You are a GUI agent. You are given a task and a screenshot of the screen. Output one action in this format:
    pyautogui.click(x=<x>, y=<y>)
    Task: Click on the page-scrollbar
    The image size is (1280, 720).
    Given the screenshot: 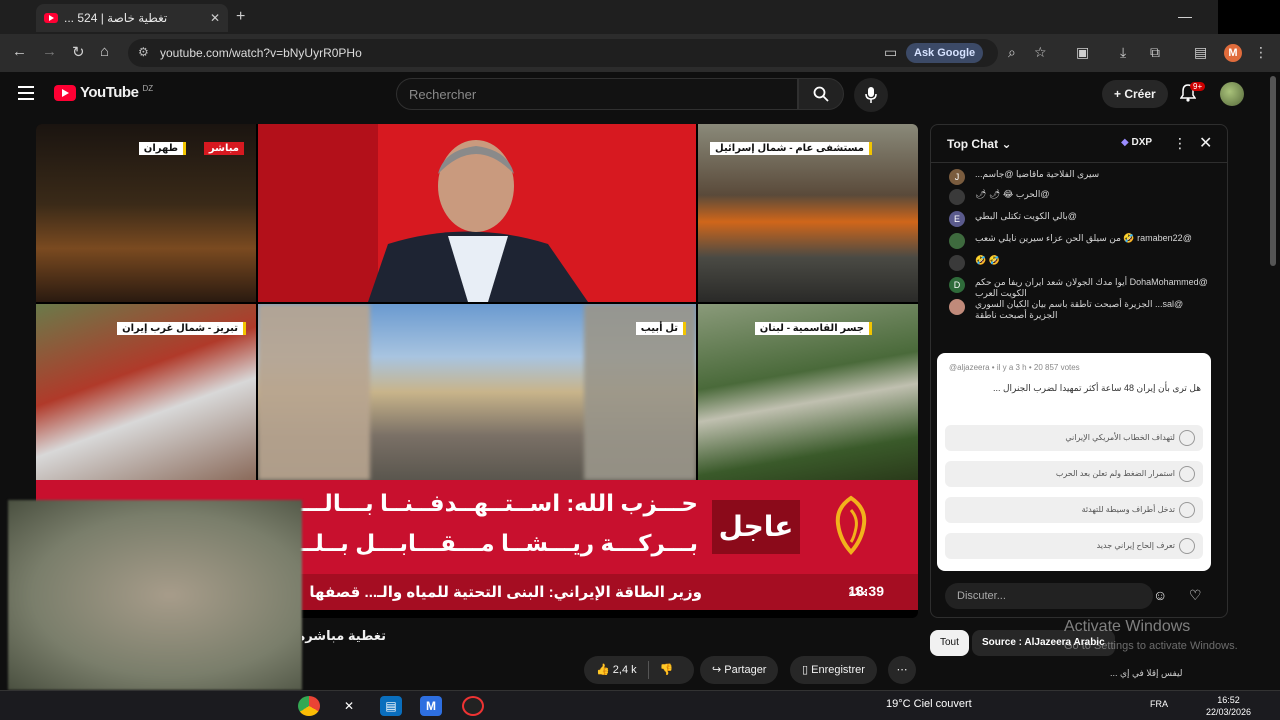 What is the action you would take?
    pyautogui.click(x=1273, y=171)
    